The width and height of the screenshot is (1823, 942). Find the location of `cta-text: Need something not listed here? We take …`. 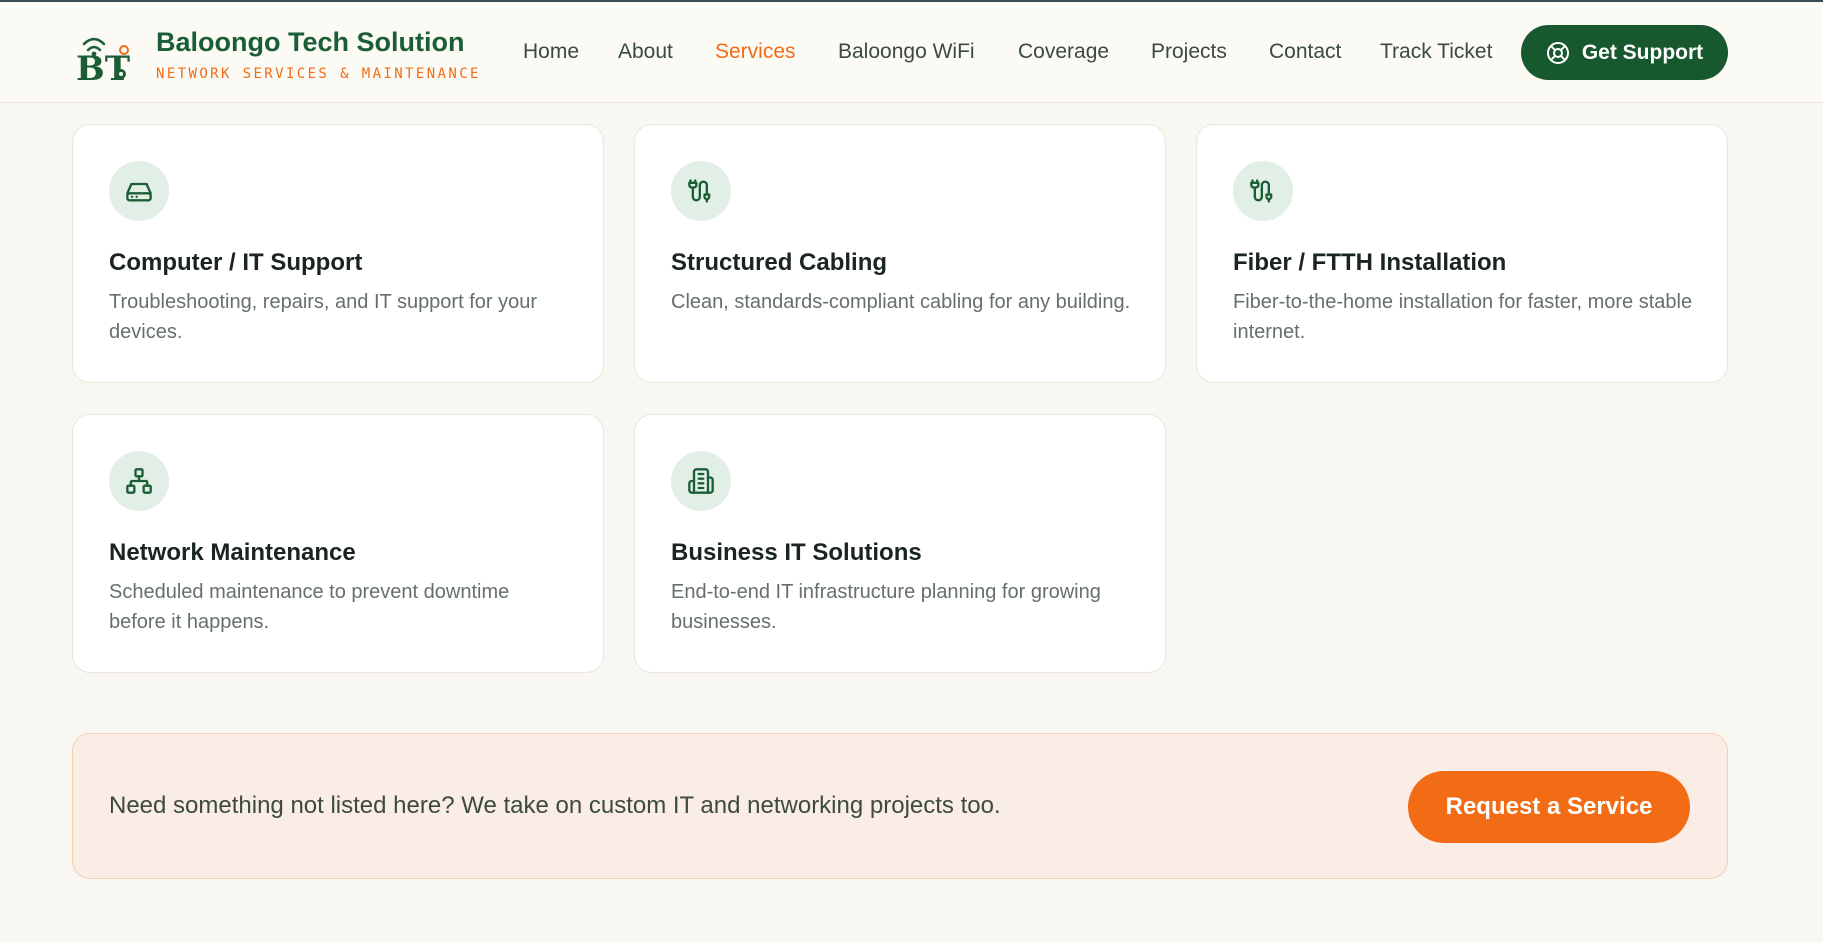

cta-text: Need something not listed here? We take … is located at coordinates (555, 805).